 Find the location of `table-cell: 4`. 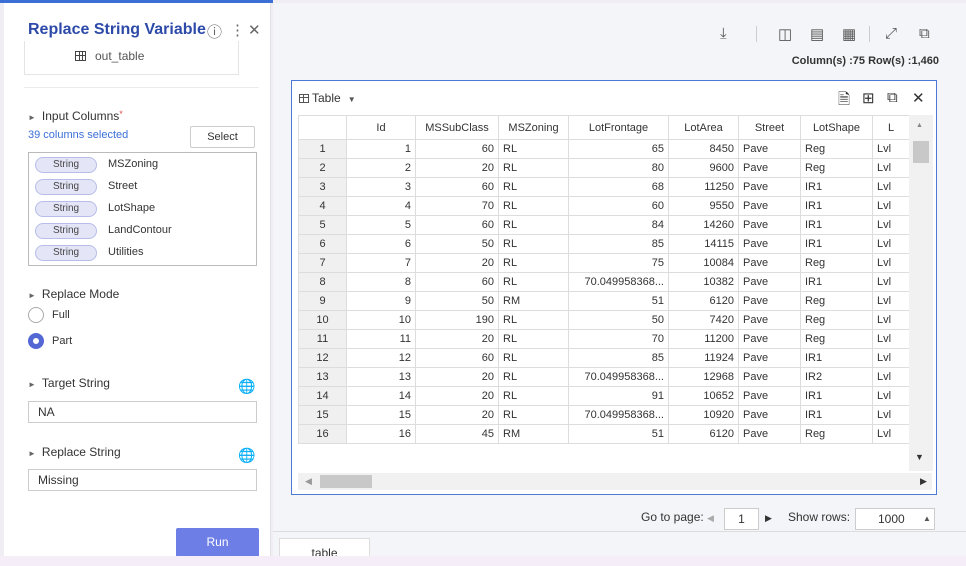

table-cell: 4 is located at coordinates (381, 206).